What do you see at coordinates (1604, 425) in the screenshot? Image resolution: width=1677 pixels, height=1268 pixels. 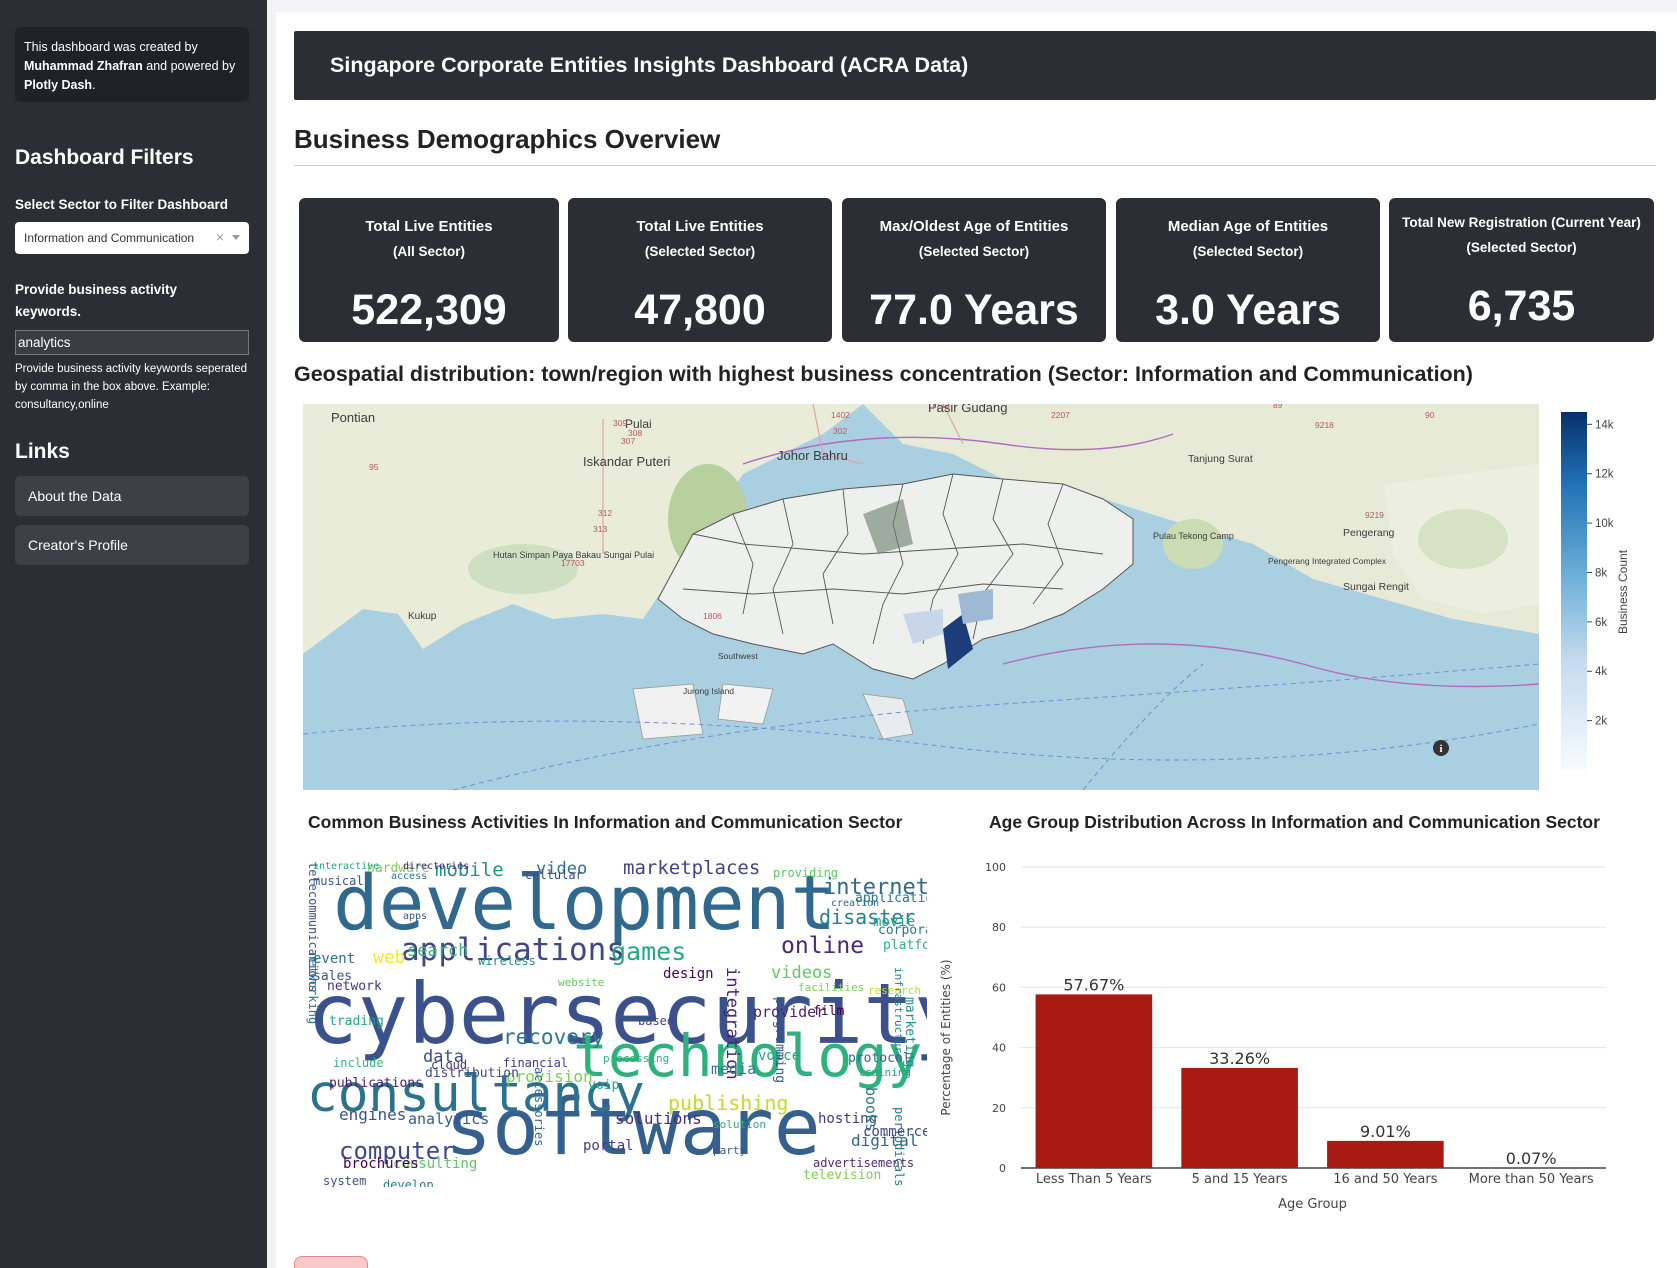 I see `colorbar-tick-label: 14k` at bounding box center [1604, 425].